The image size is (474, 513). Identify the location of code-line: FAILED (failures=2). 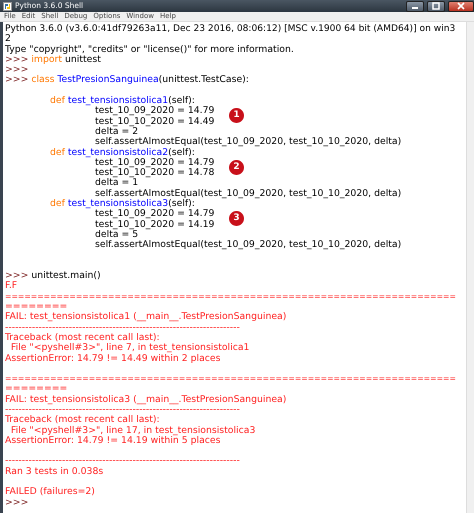
(50, 492).